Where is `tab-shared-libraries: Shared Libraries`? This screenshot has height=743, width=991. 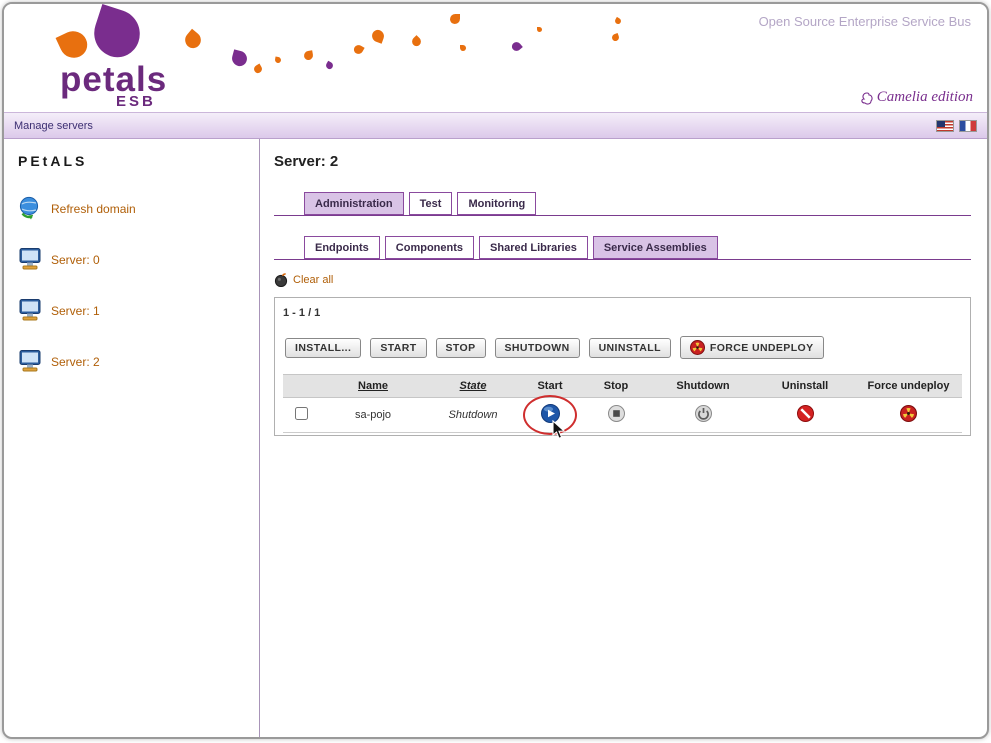
tab-shared-libraries: Shared Libraries is located at coordinates (533, 247).